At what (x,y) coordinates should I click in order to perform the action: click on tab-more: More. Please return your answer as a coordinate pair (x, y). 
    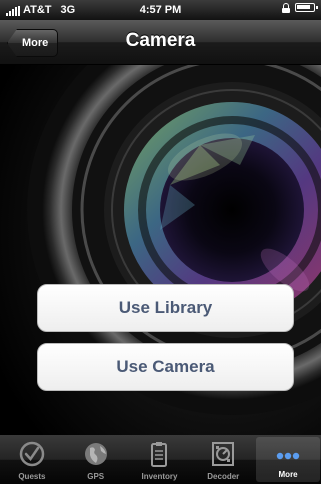
    Looking at the image, I should click on (288, 459).